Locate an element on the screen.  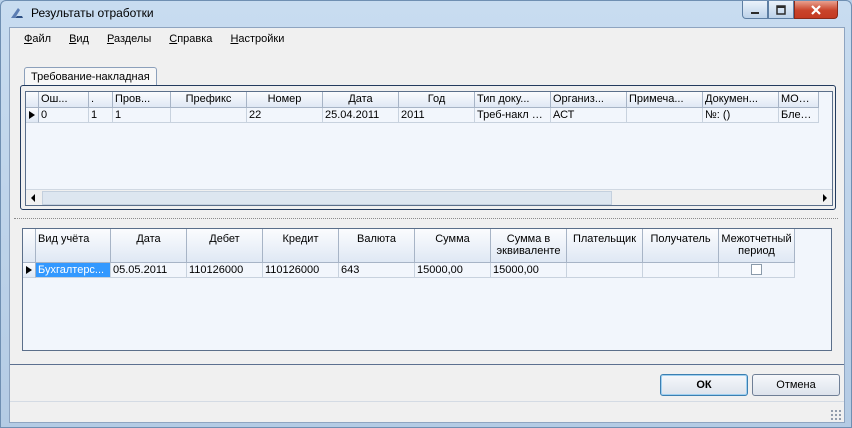
resize-grip-icon is located at coordinates (836, 415).